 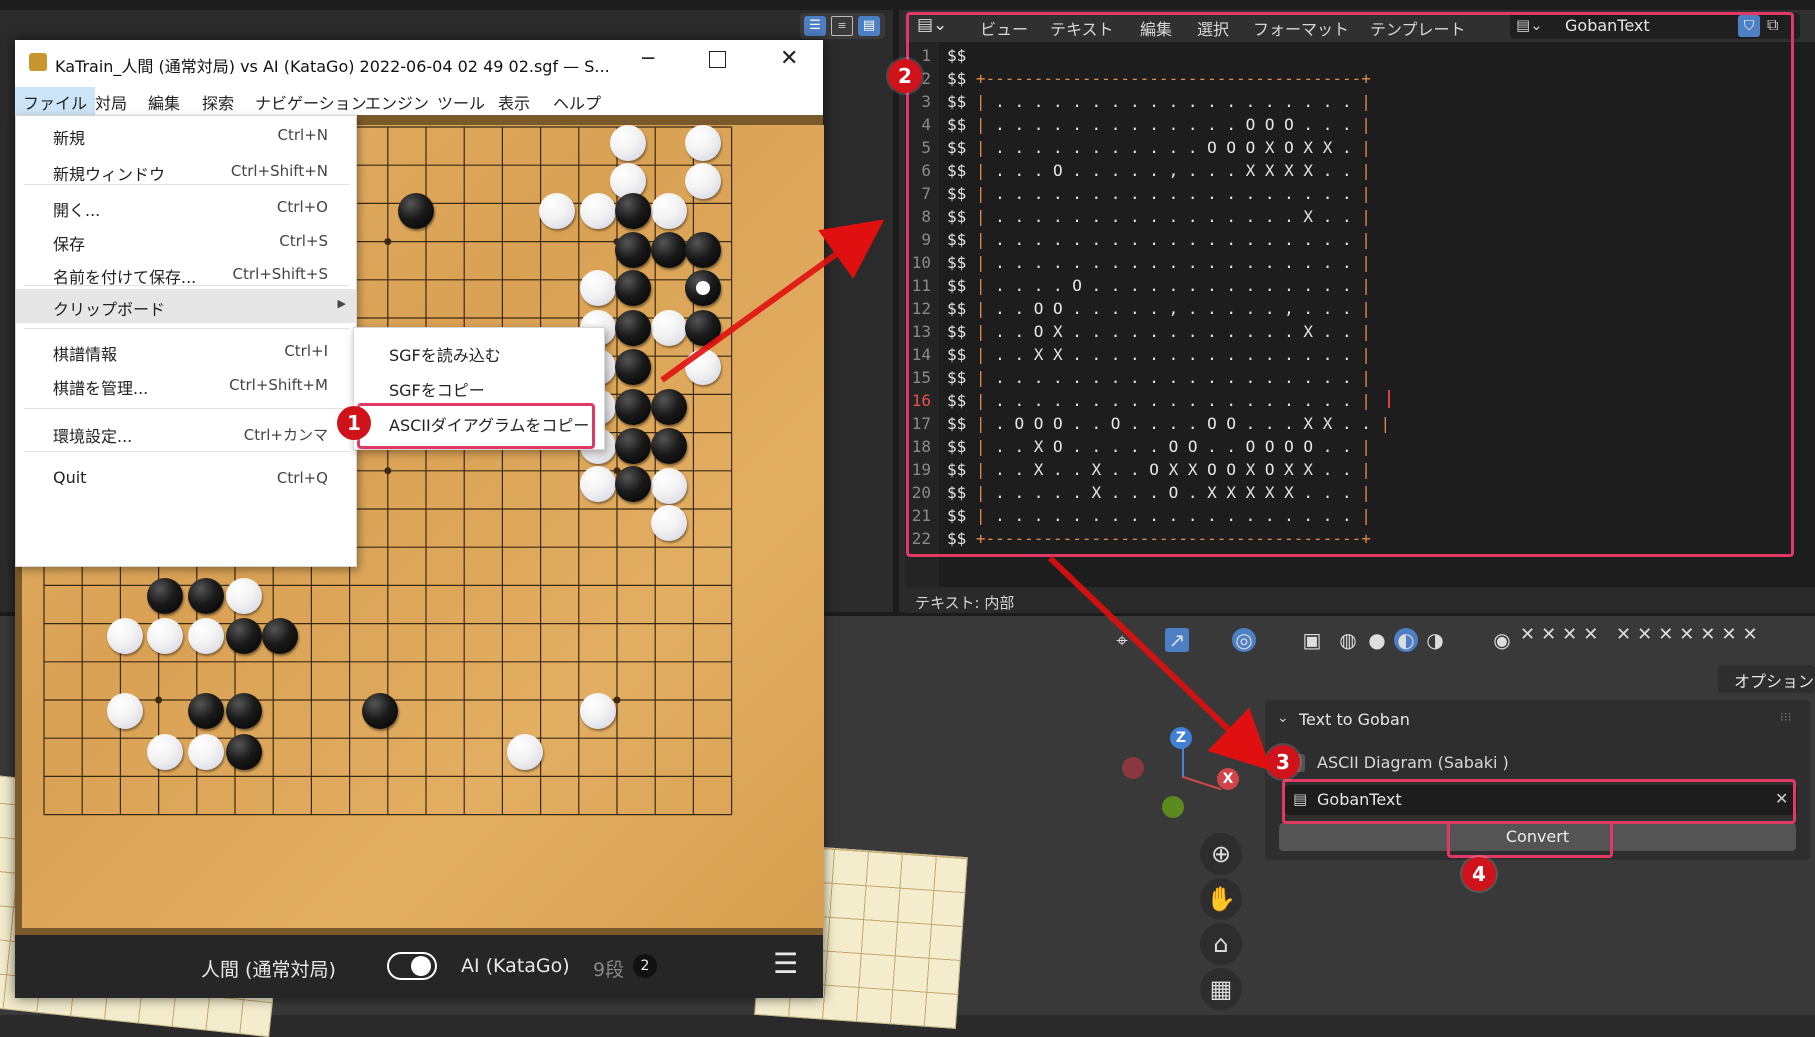 I want to click on solid-shading-icon: ●, so click(x=1377, y=640).